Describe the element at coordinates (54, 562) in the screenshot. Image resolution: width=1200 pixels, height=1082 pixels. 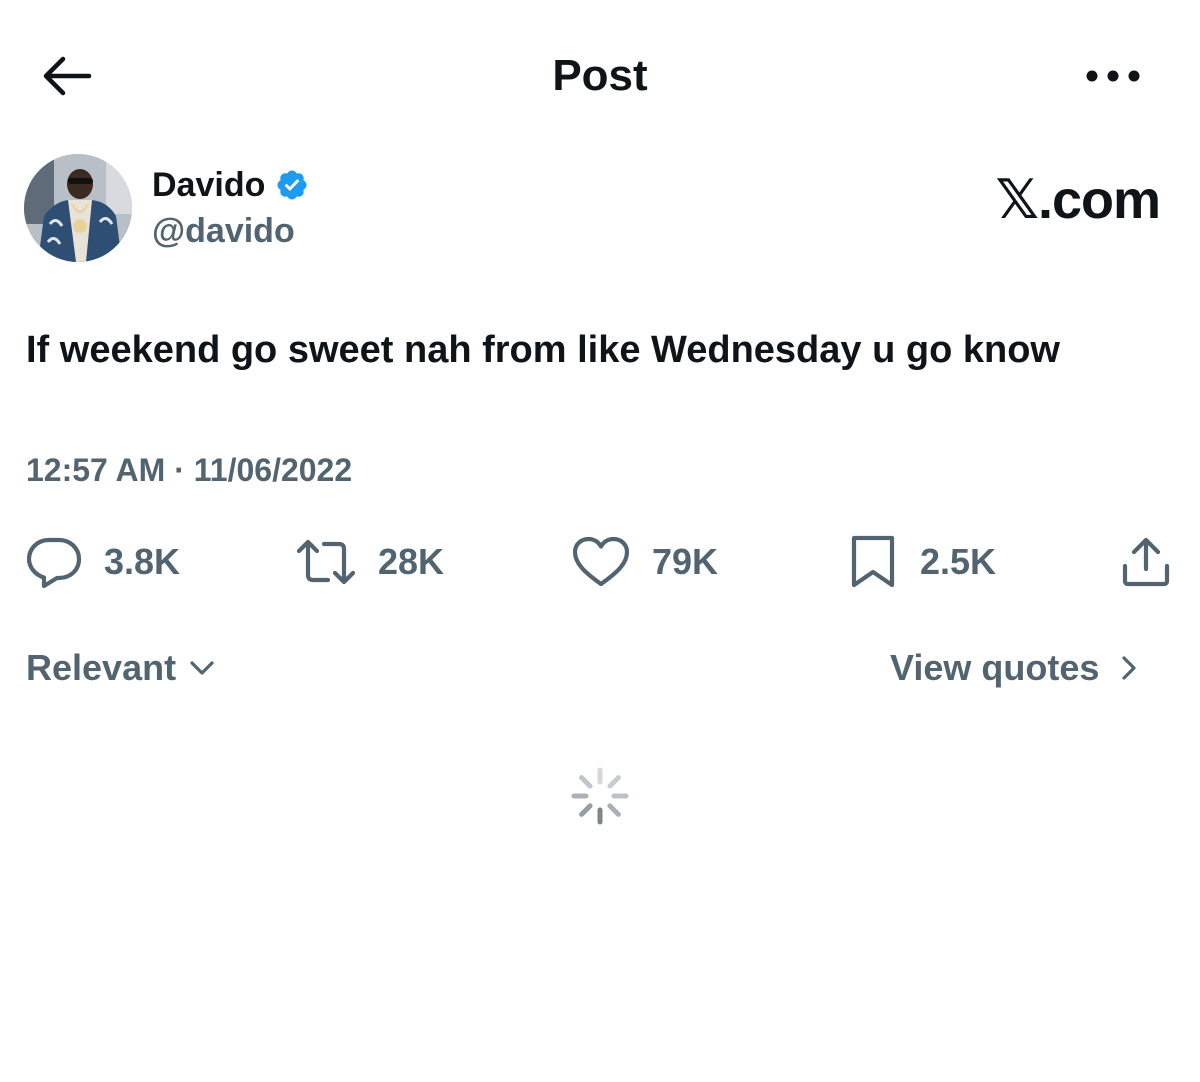
I see `reply-icon` at that location.